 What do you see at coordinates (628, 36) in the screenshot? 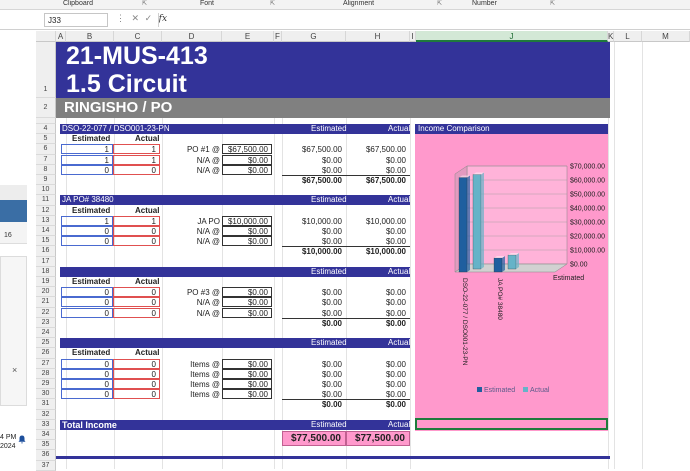
I see `column-header: L` at bounding box center [628, 36].